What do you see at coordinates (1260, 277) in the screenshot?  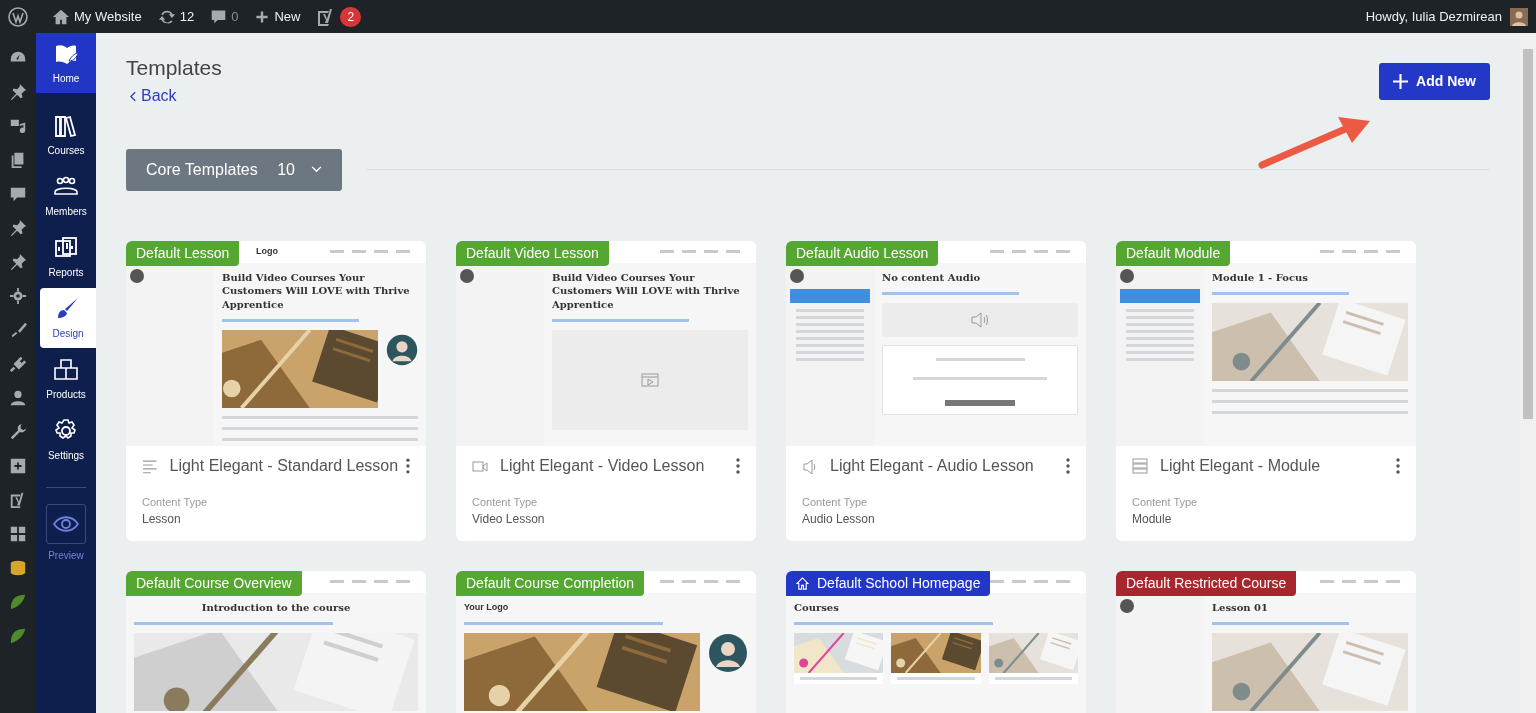 I see `preview-heading: Module 1 - Focus` at bounding box center [1260, 277].